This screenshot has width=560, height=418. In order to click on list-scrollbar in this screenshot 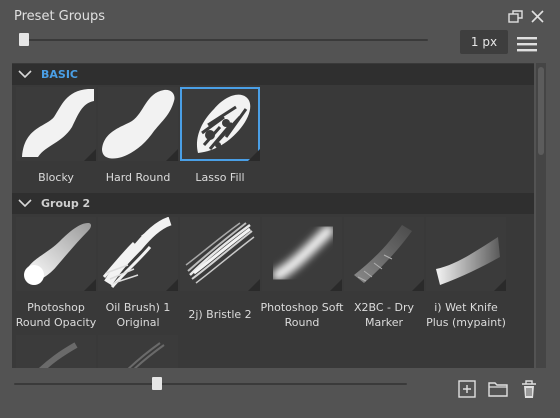, I will do `click(541, 215)`.